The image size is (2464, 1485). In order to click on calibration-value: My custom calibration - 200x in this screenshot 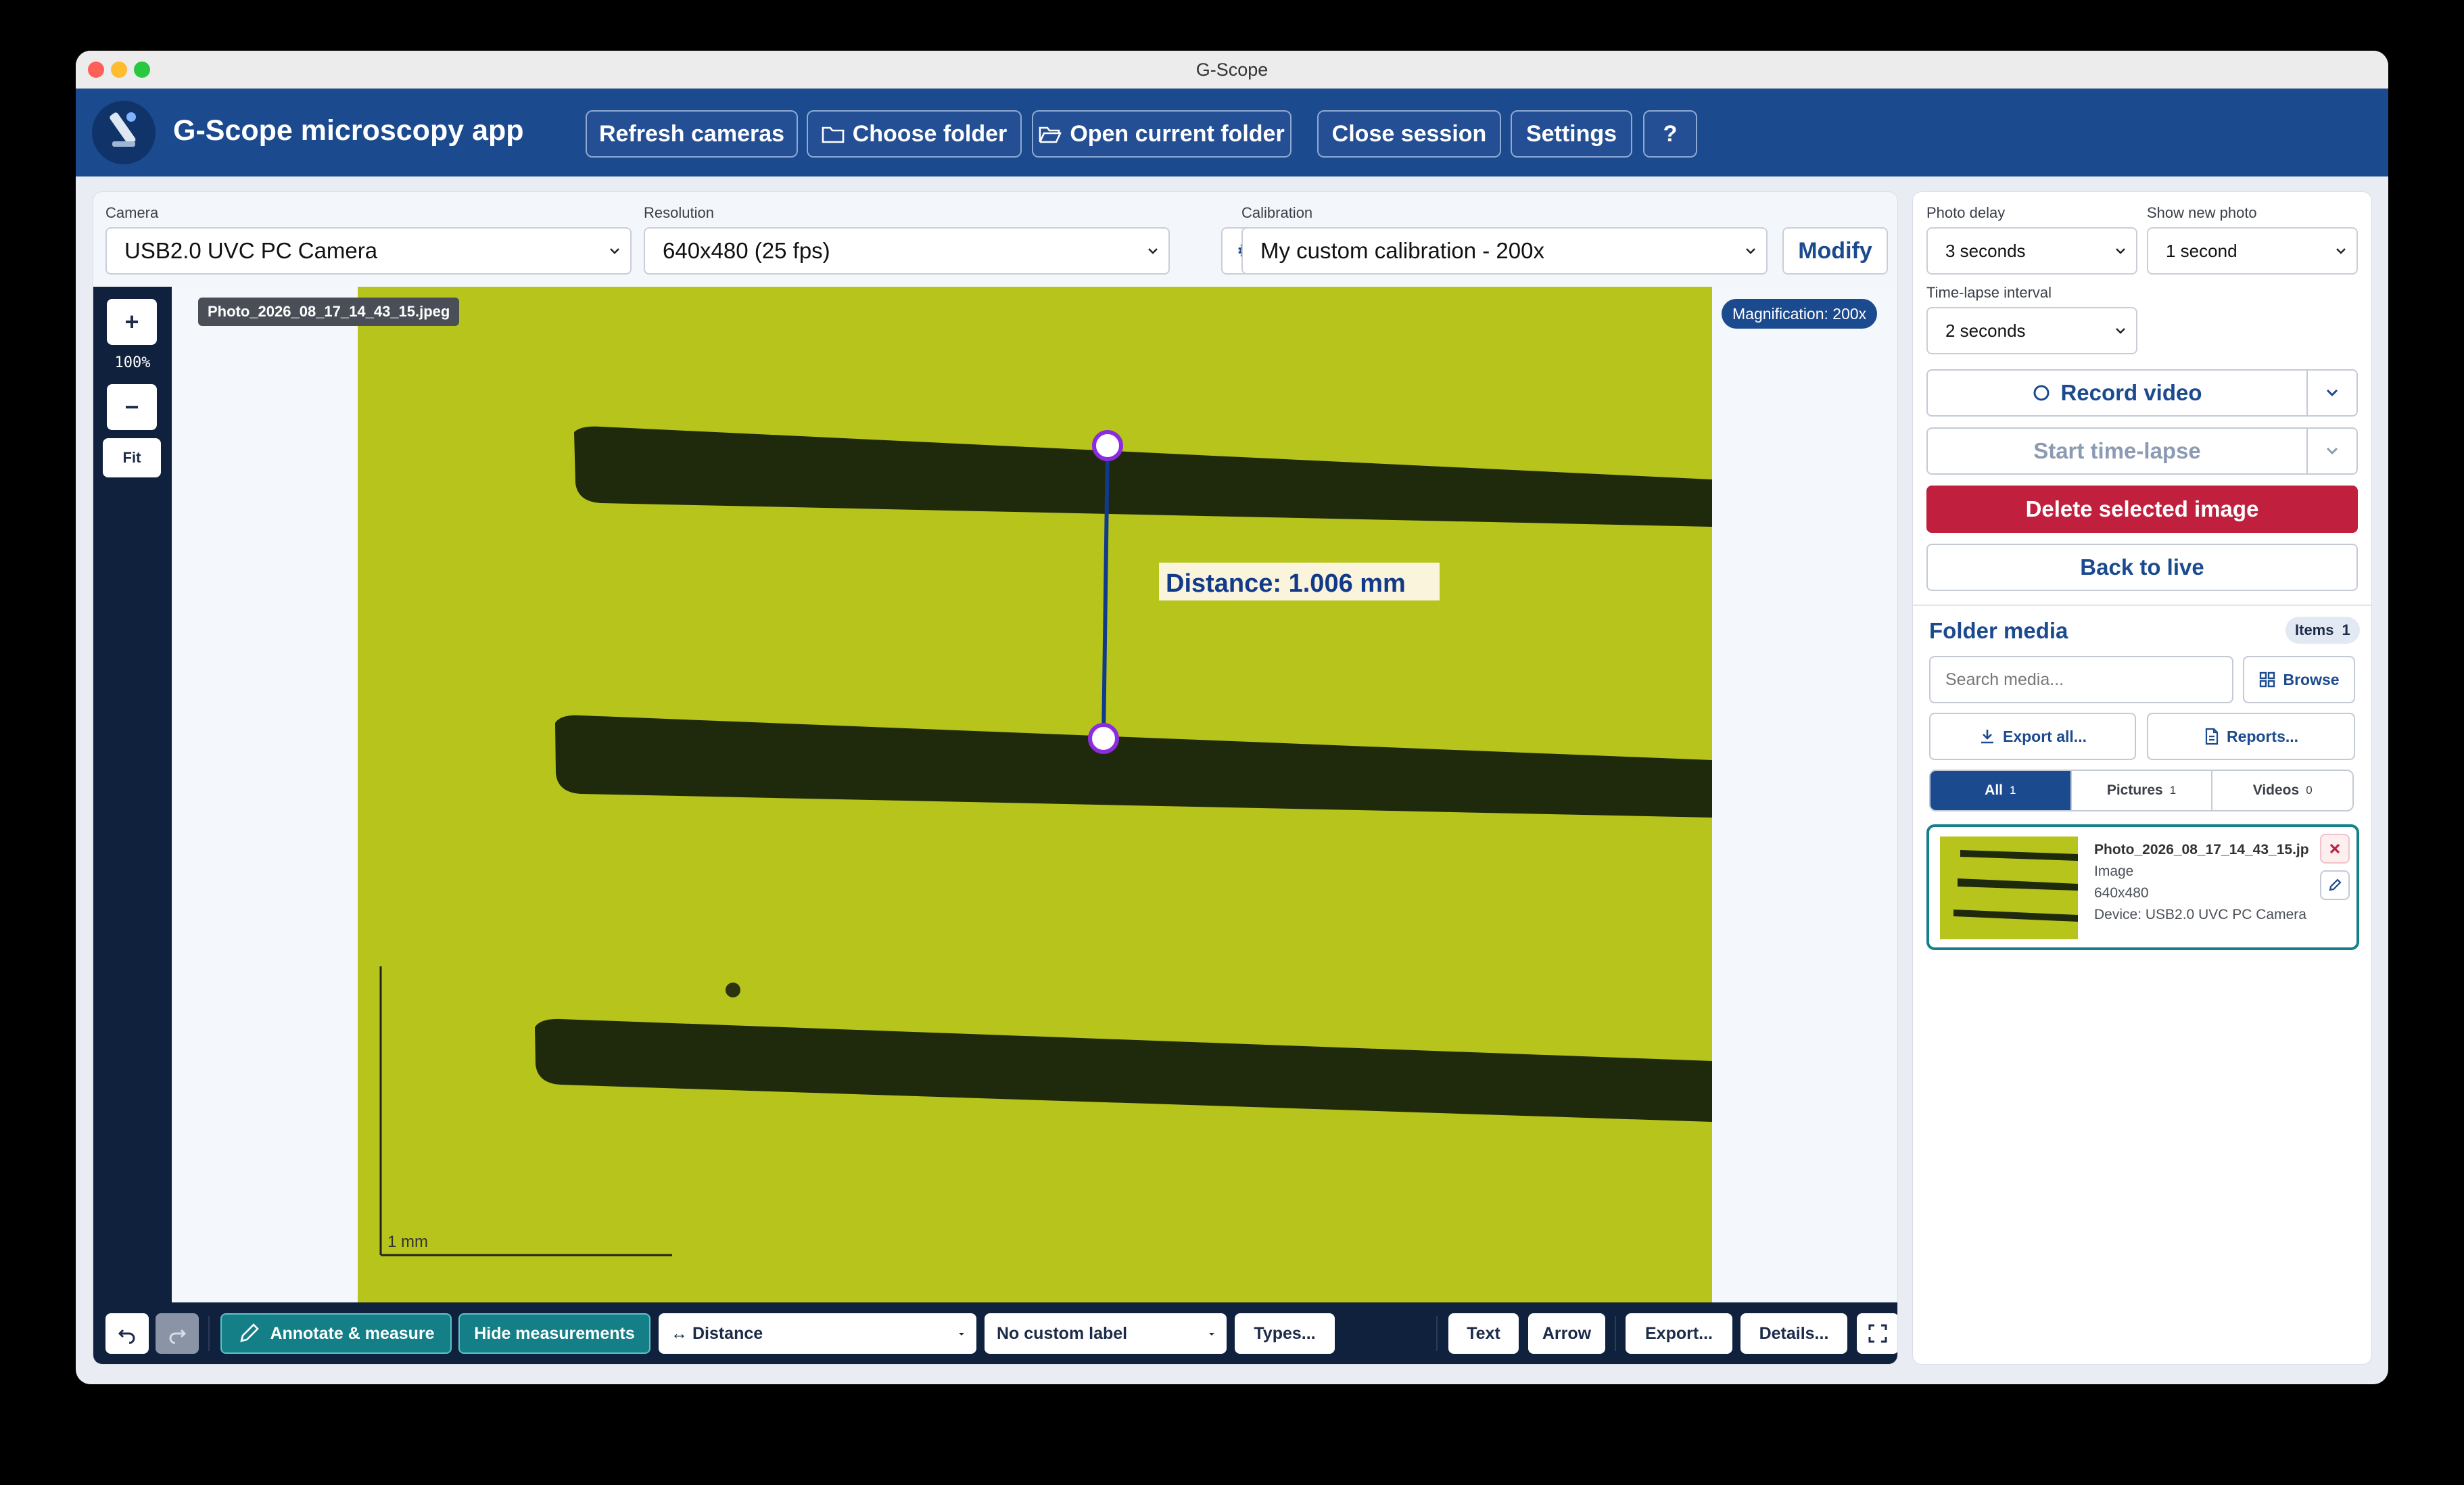, I will do `click(1402, 250)`.